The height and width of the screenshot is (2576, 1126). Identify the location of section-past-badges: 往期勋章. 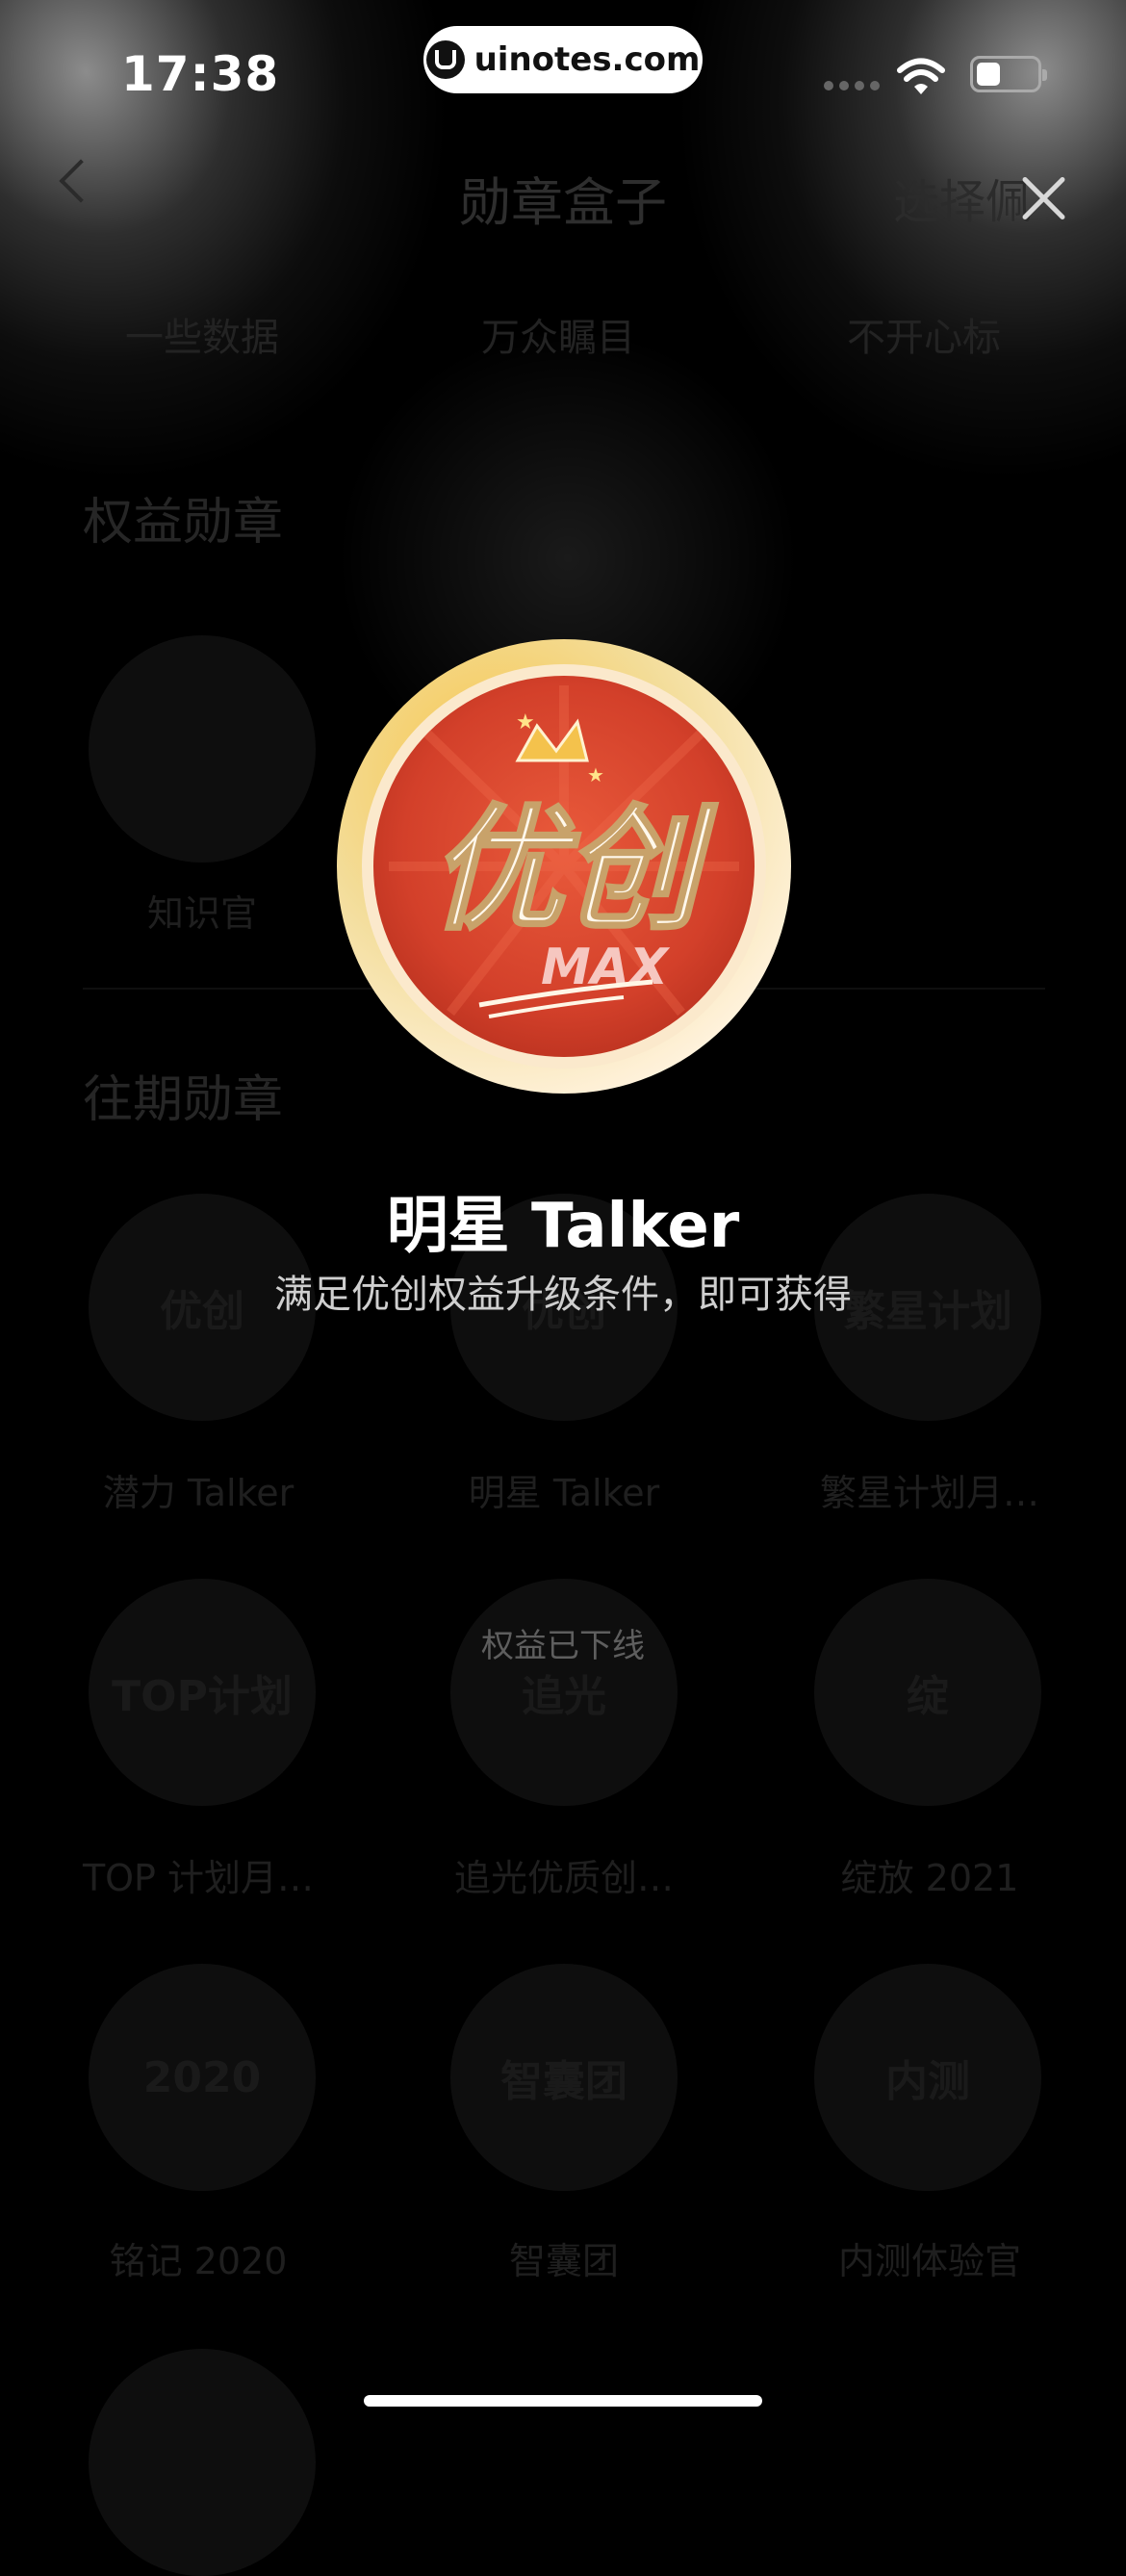
(184, 1100).